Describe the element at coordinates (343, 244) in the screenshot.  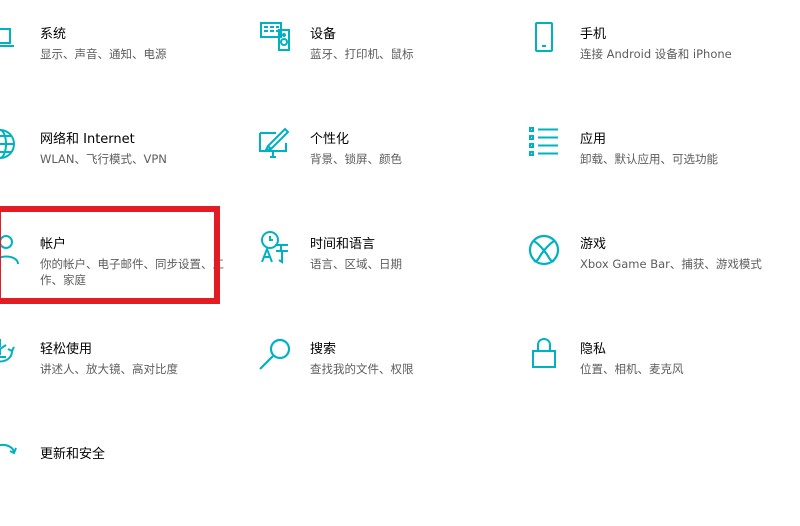
I see `tile-title: 时间和语言` at that location.